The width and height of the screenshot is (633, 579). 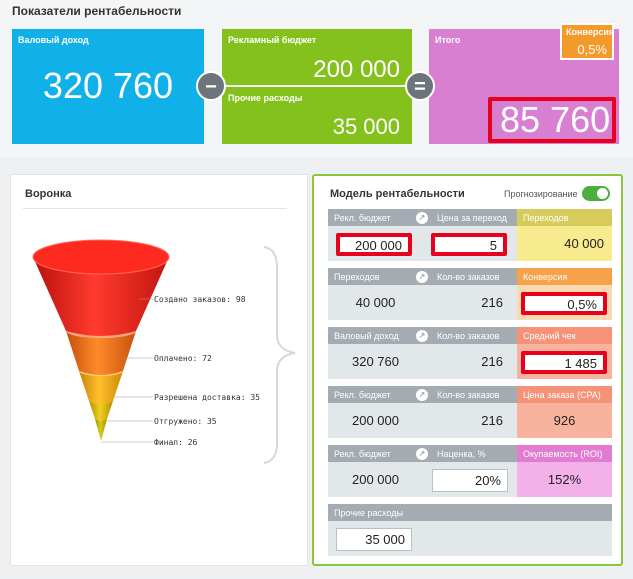 I want to click on ad-budget-card: Рекламный бюджет 200 000, so click(x=317, y=57).